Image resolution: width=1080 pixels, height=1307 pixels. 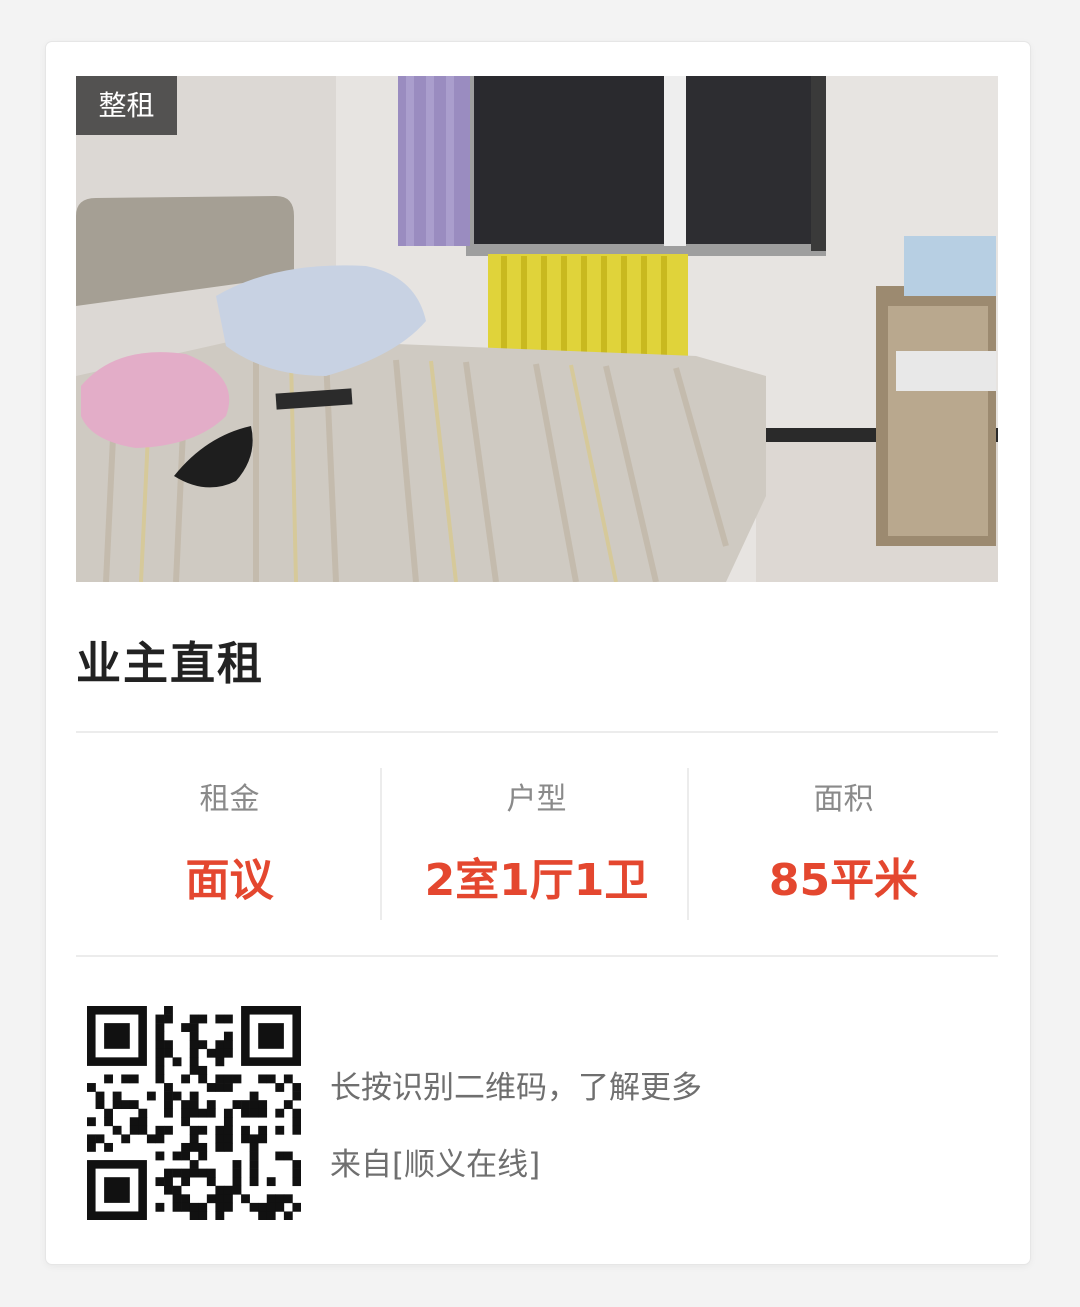 I want to click on stat-layout: 户型 2室1厅1卫, so click(x=536, y=844).